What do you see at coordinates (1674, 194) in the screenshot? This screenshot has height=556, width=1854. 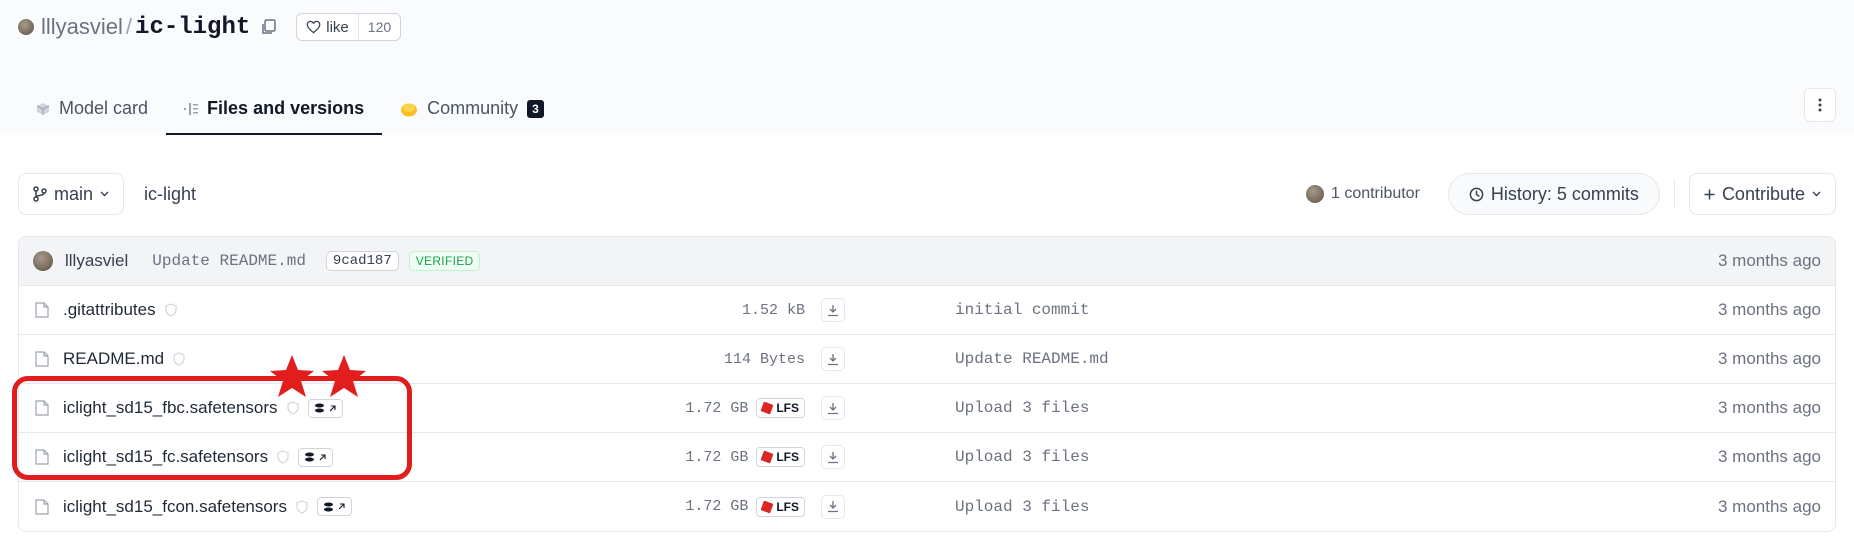 I see `divider` at bounding box center [1674, 194].